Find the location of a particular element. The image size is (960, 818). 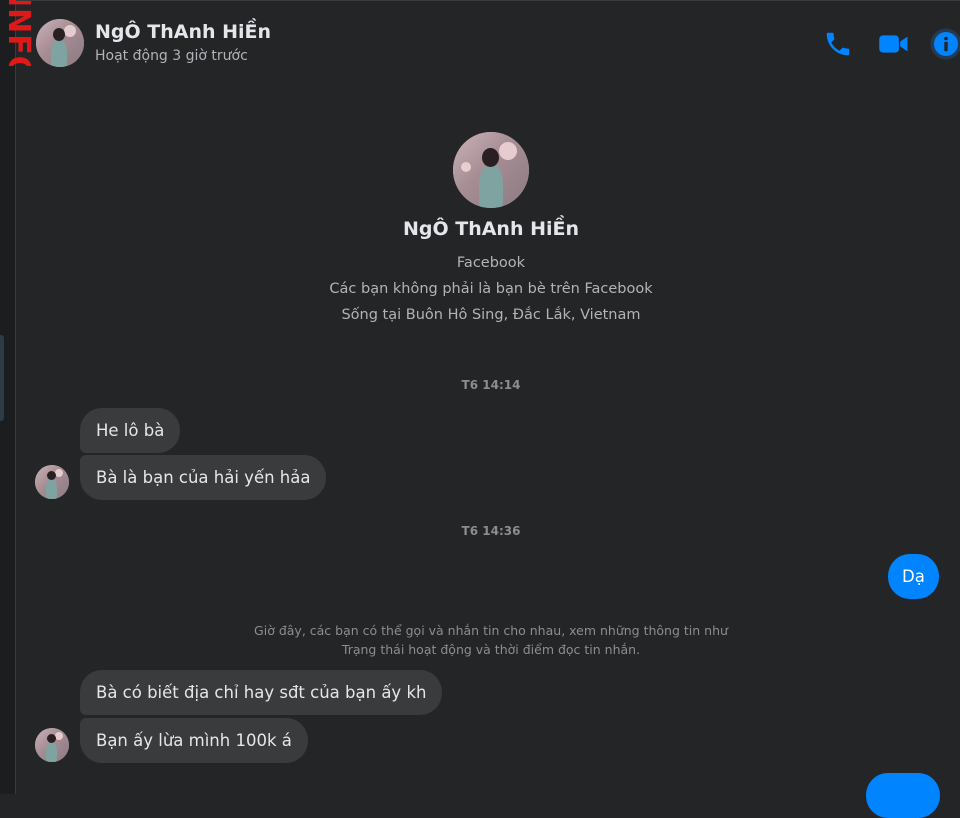

outgoing-message-partial is located at coordinates (903, 795).